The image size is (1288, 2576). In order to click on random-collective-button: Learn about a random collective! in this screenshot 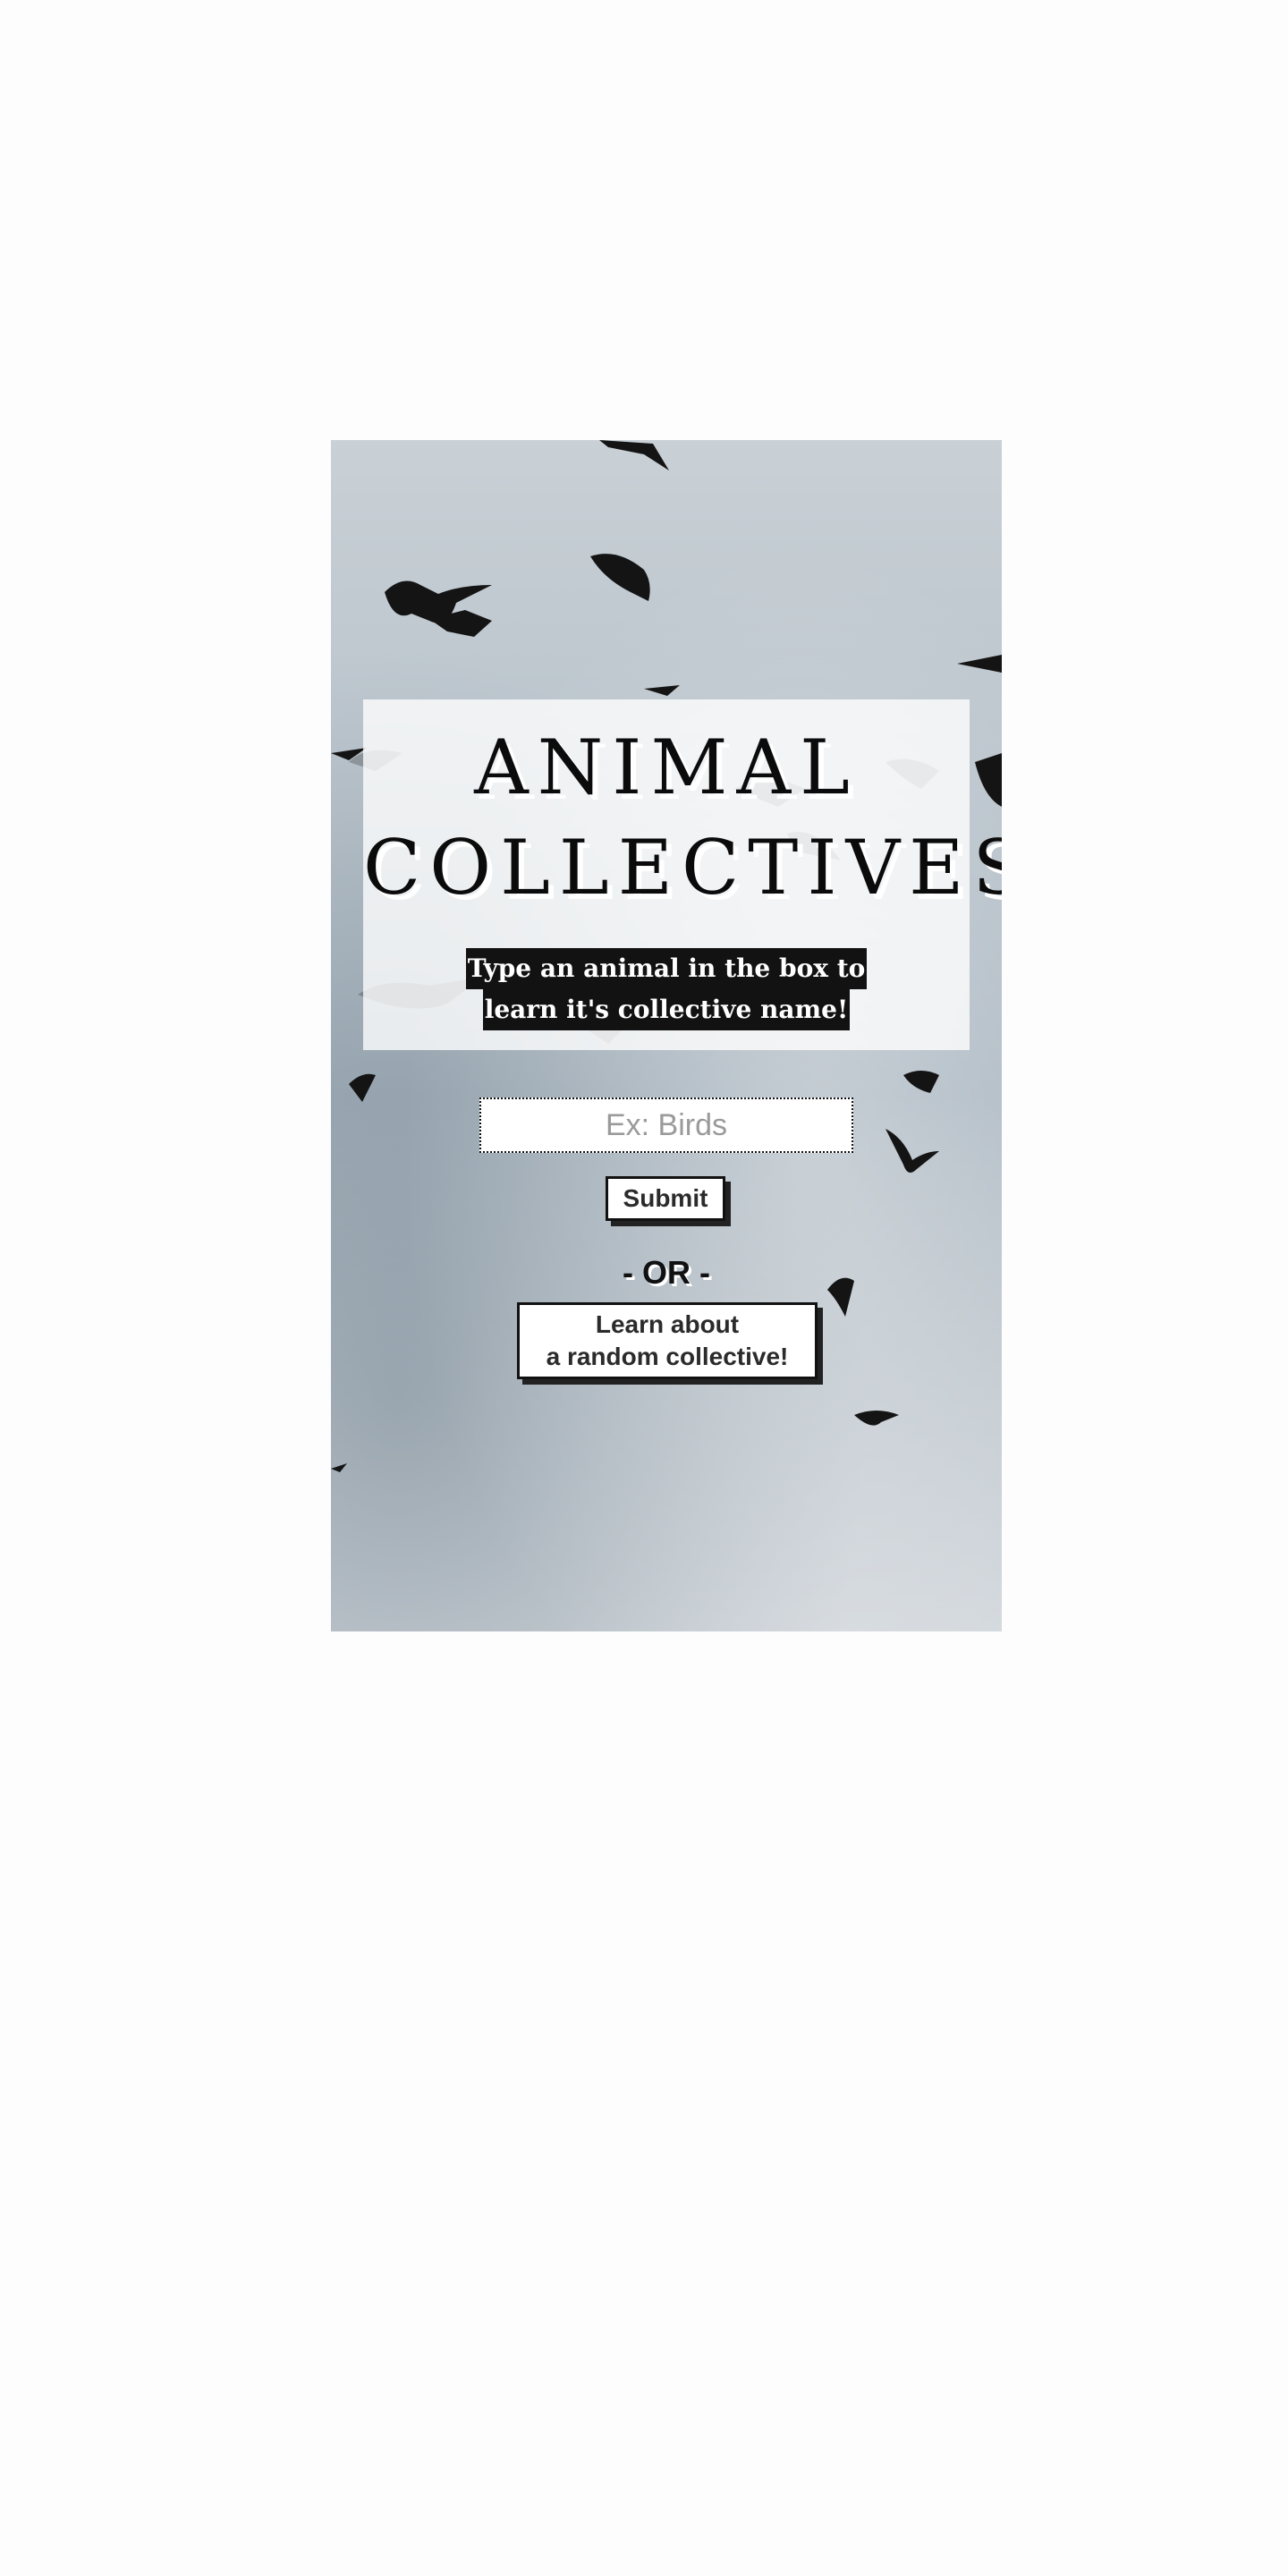, I will do `click(667, 1340)`.